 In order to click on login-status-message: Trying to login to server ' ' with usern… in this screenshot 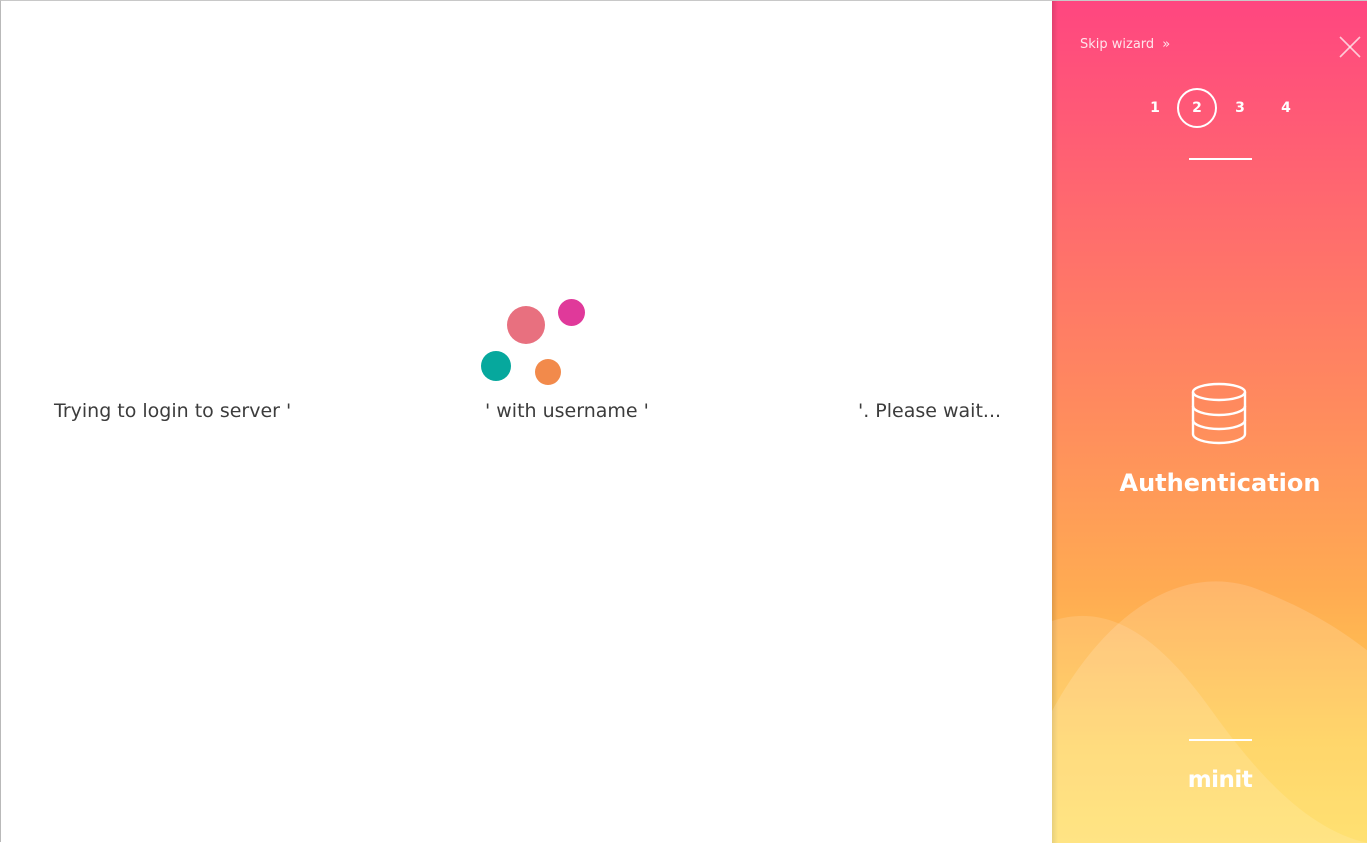, I will do `click(527, 414)`.